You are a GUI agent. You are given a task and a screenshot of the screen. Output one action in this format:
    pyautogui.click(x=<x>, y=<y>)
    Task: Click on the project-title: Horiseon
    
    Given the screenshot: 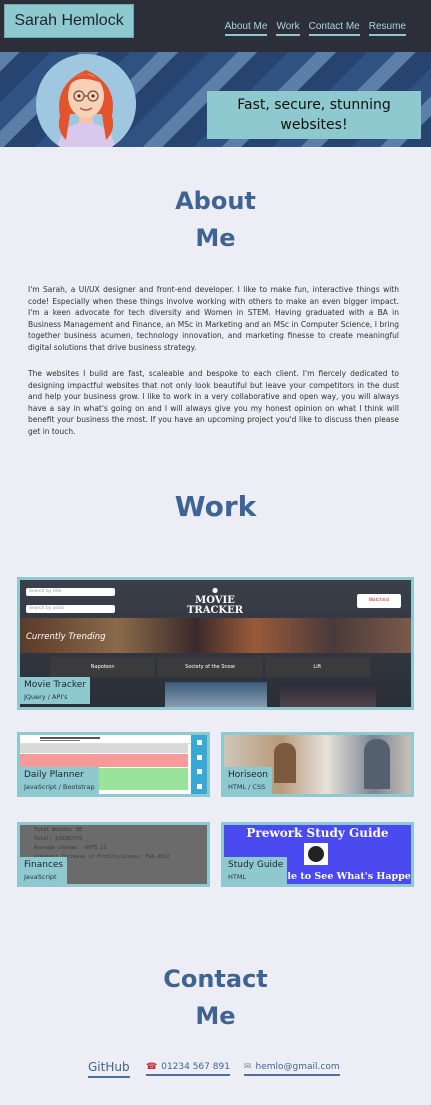 What is the action you would take?
    pyautogui.click(x=248, y=775)
    